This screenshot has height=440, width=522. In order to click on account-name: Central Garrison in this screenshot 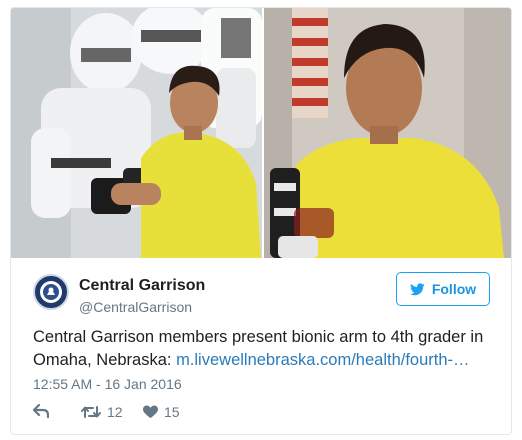, I will do `click(142, 286)`.